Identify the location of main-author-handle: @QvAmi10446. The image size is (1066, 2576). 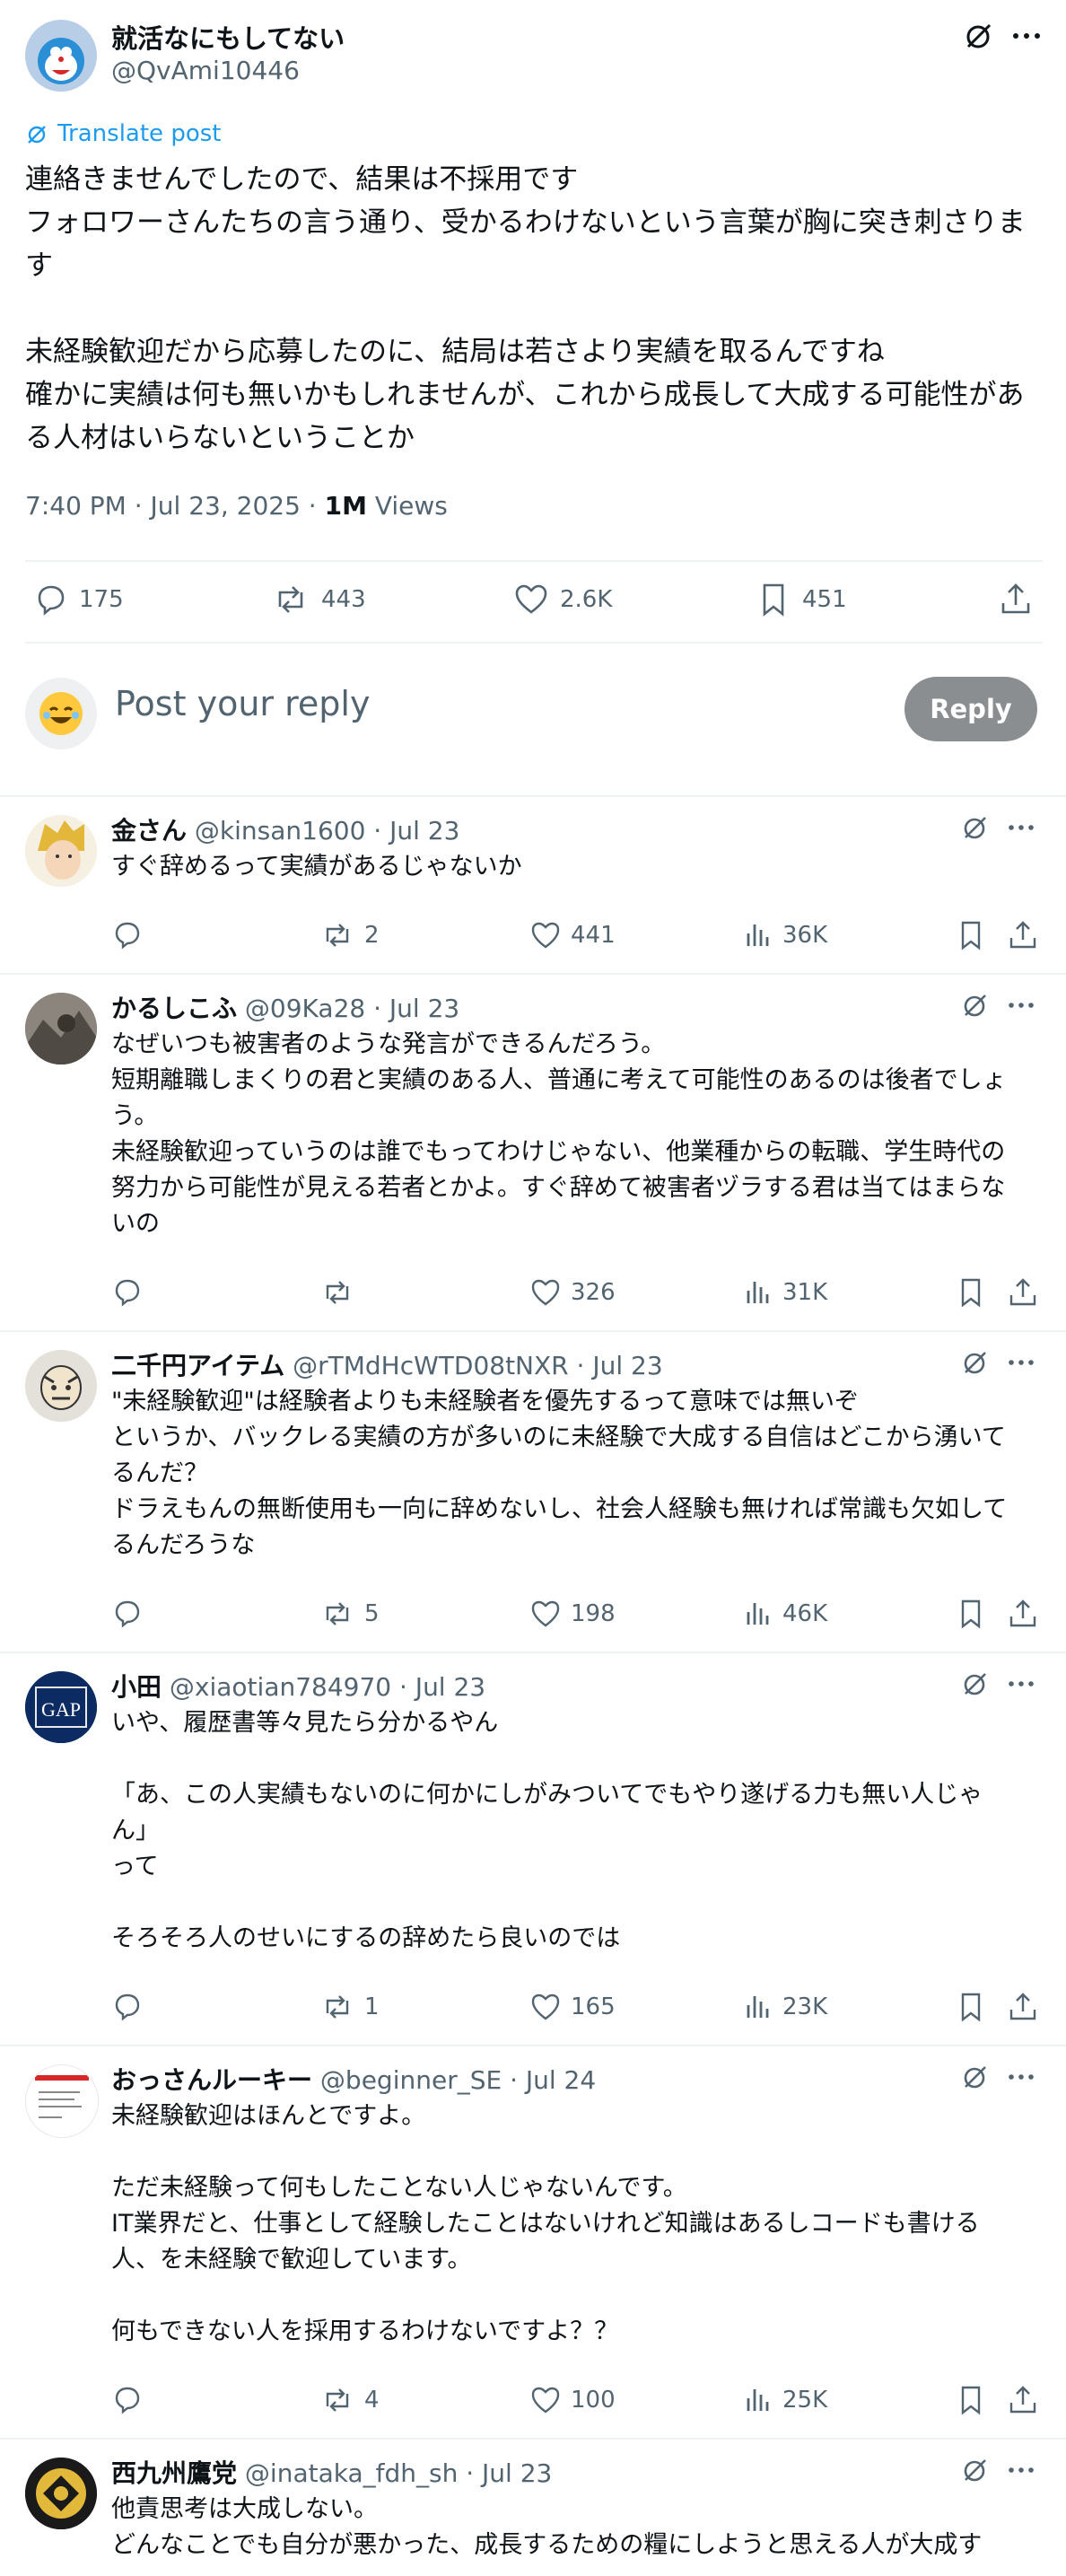
(205, 70).